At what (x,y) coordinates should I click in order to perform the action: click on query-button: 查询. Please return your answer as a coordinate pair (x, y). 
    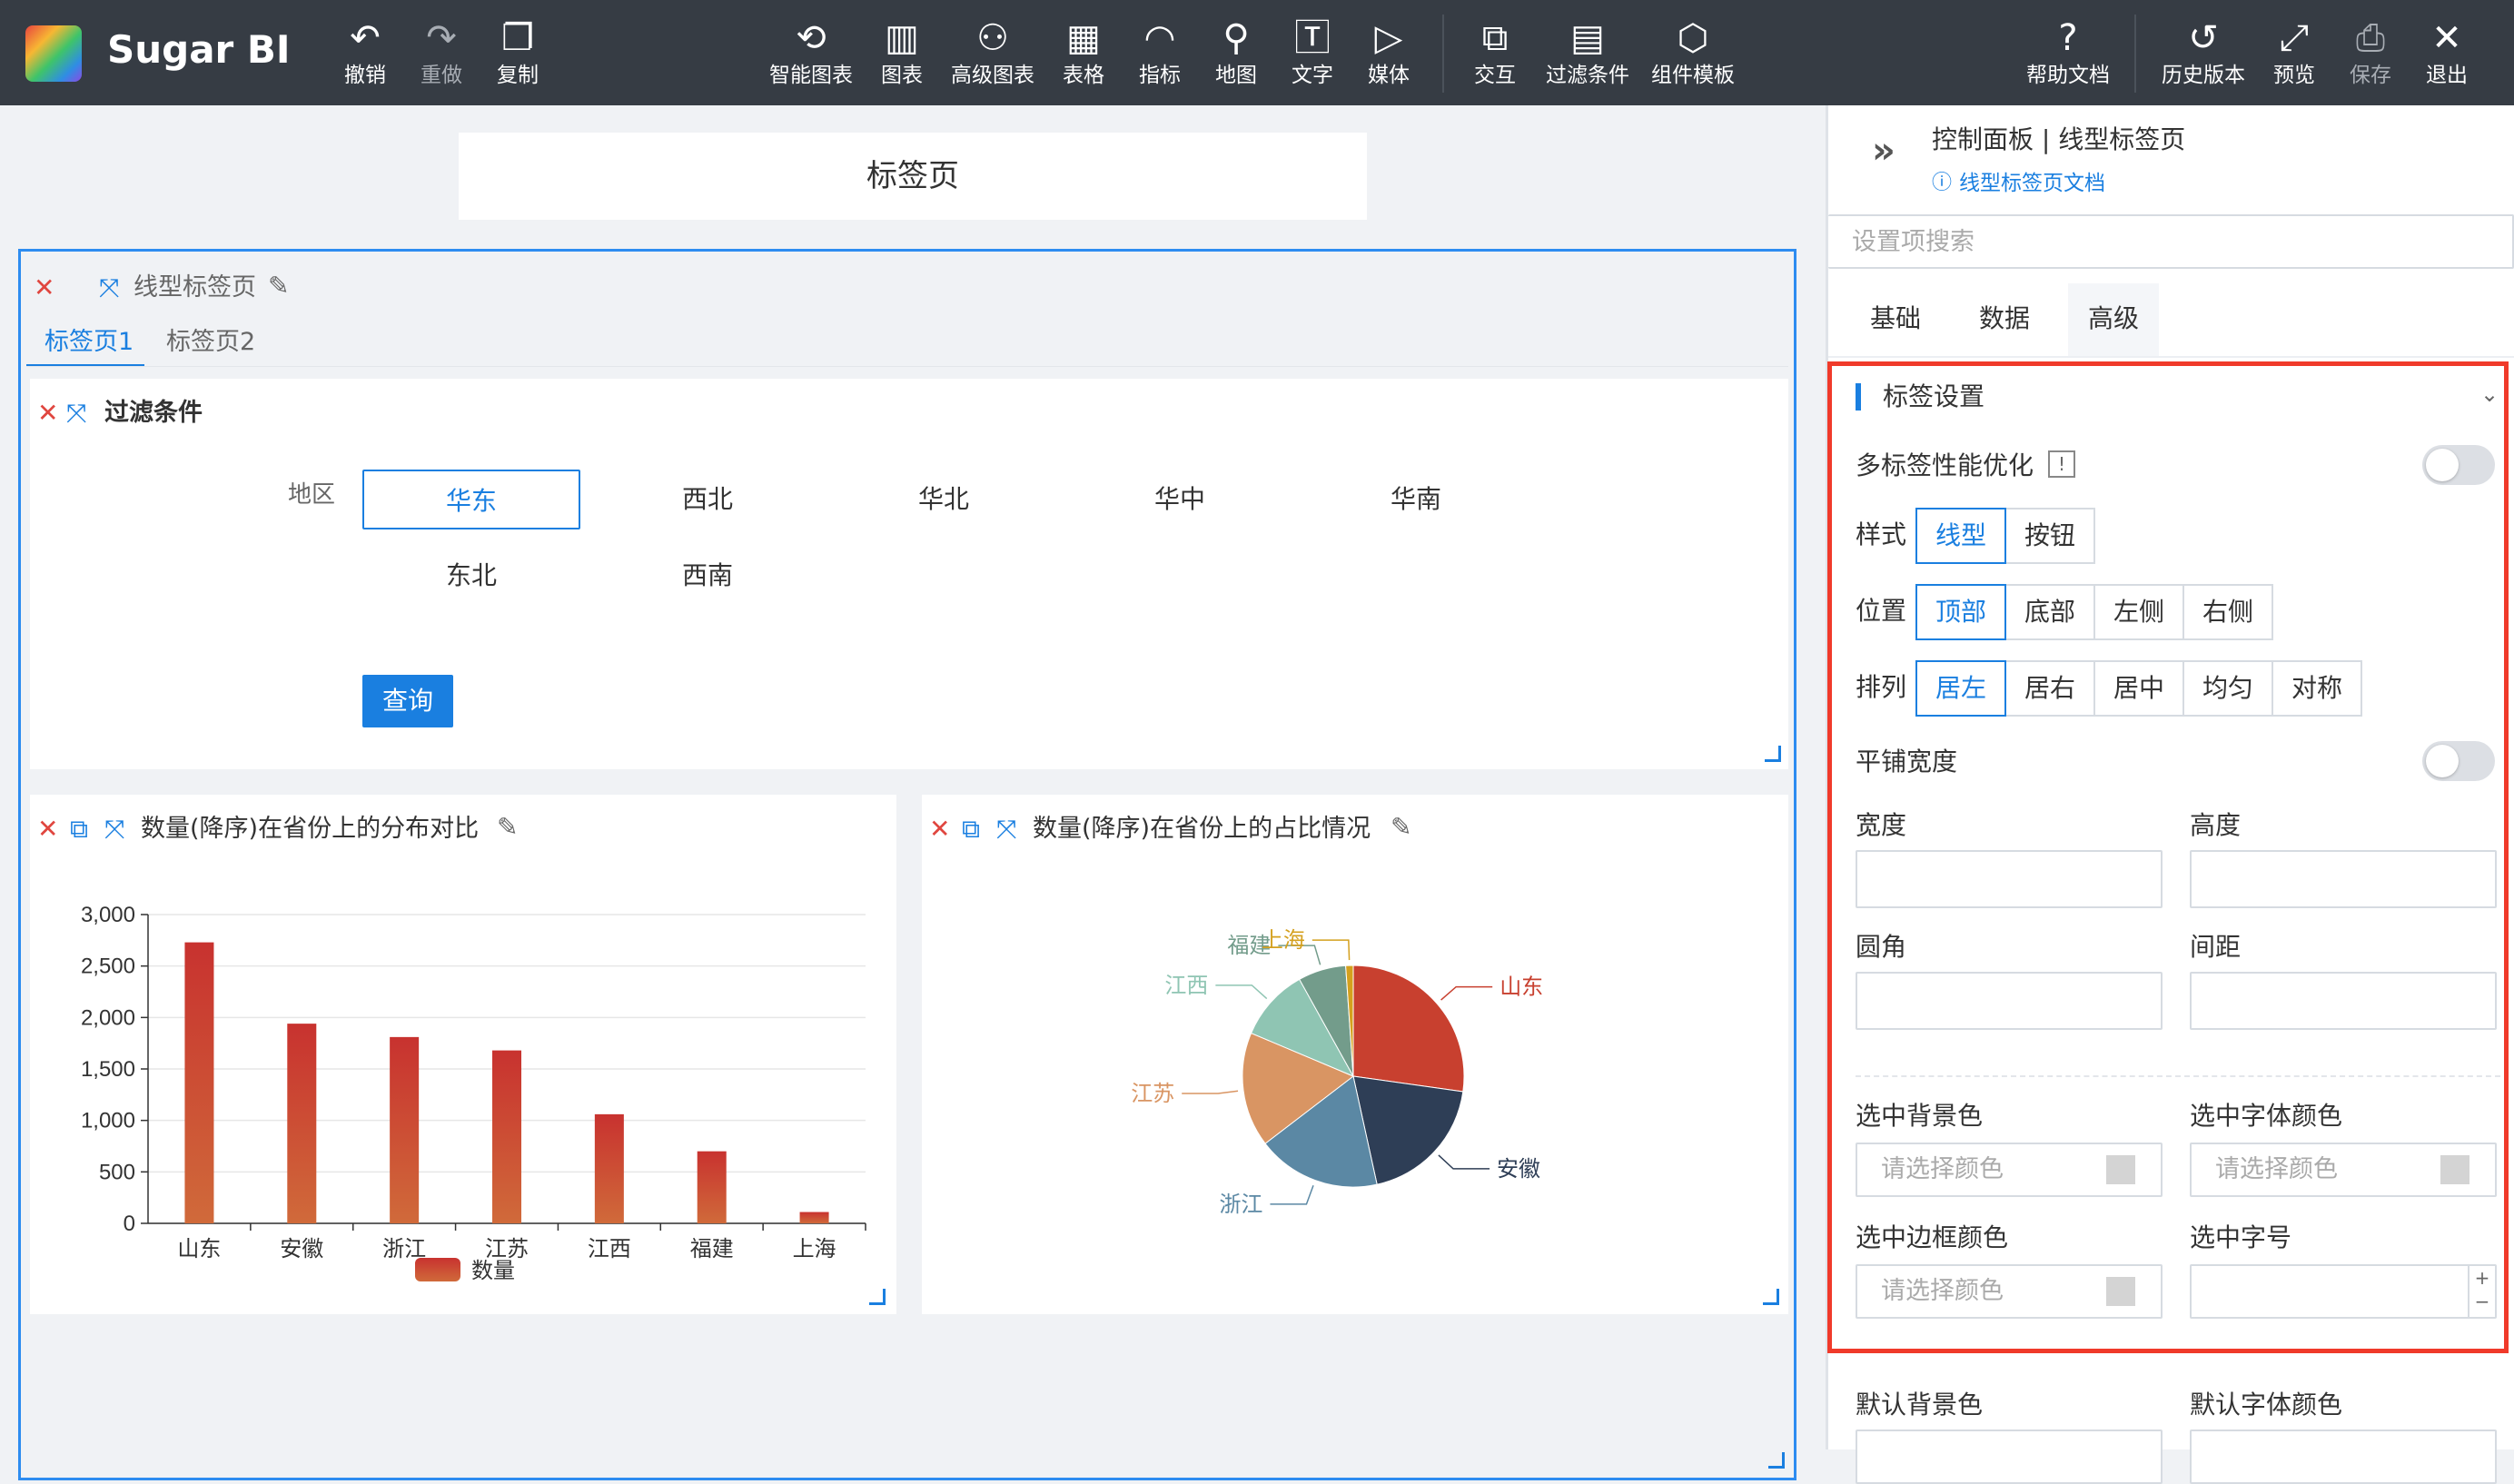
    Looking at the image, I should click on (407, 701).